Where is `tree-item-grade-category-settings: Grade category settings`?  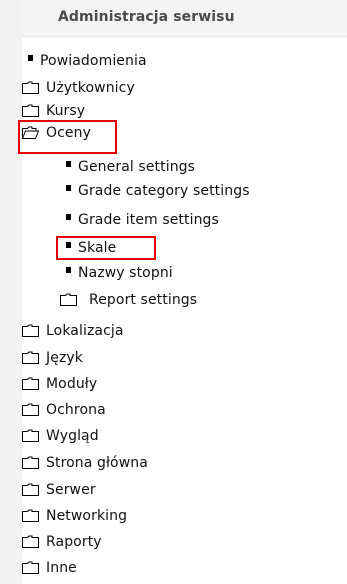 tree-item-grade-category-settings: Grade category settings is located at coordinates (158, 191).